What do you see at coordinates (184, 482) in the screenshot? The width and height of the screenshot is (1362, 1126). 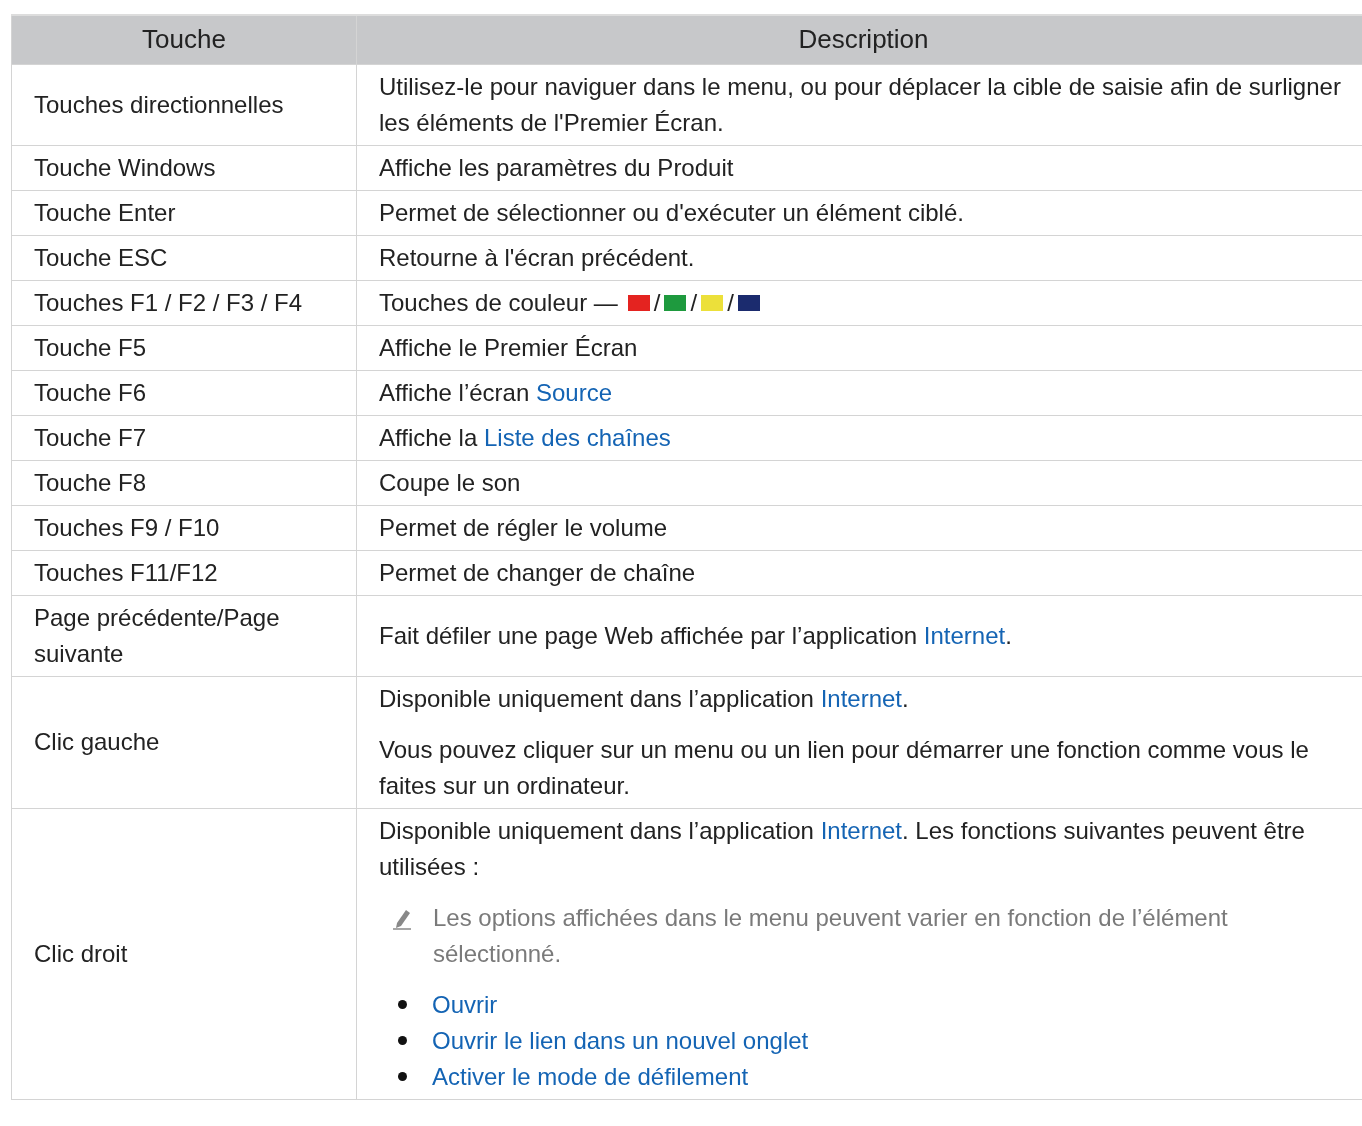 I see `key-cell: Touche F8` at bounding box center [184, 482].